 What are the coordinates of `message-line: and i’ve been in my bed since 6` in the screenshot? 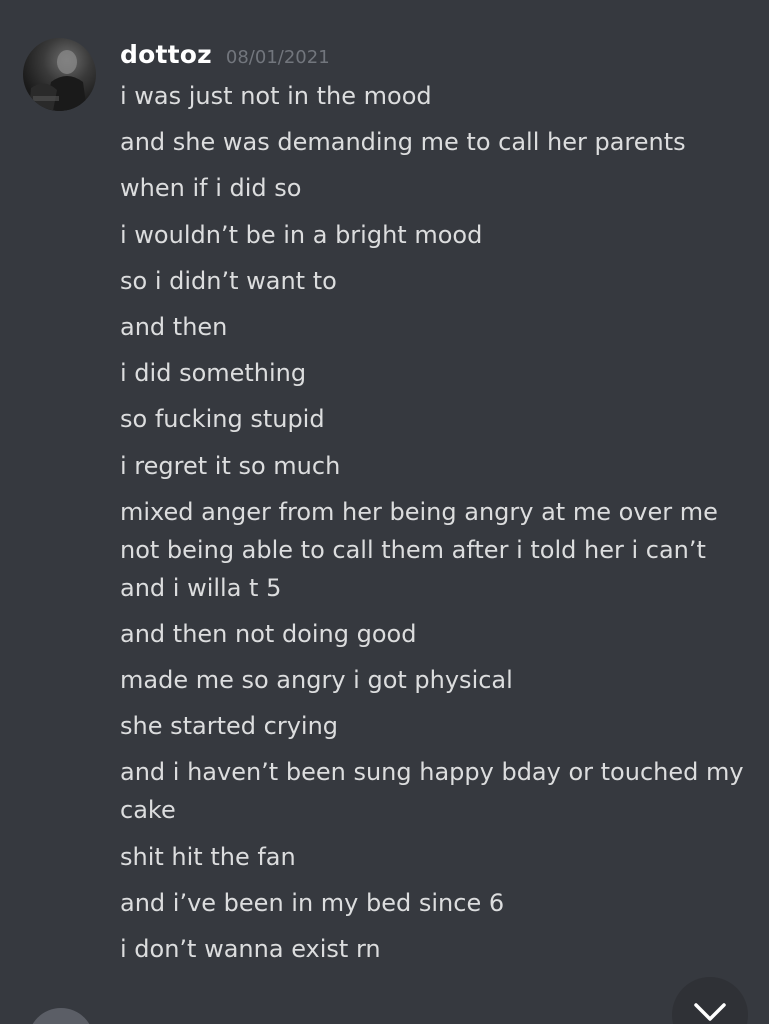 It's located at (312, 902).